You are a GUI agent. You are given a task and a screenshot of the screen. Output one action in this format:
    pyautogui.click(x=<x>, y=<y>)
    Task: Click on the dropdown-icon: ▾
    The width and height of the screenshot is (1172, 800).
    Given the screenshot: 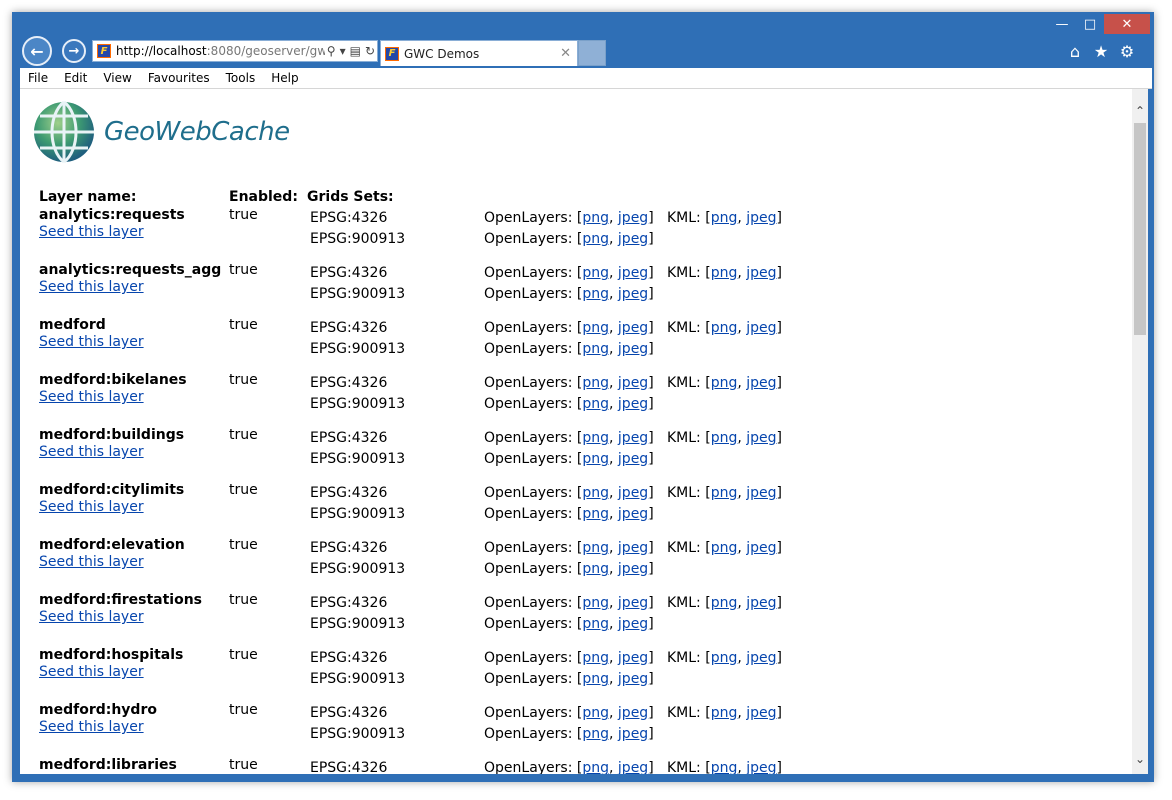 What is the action you would take?
    pyautogui.click(x=343, y=51)
    